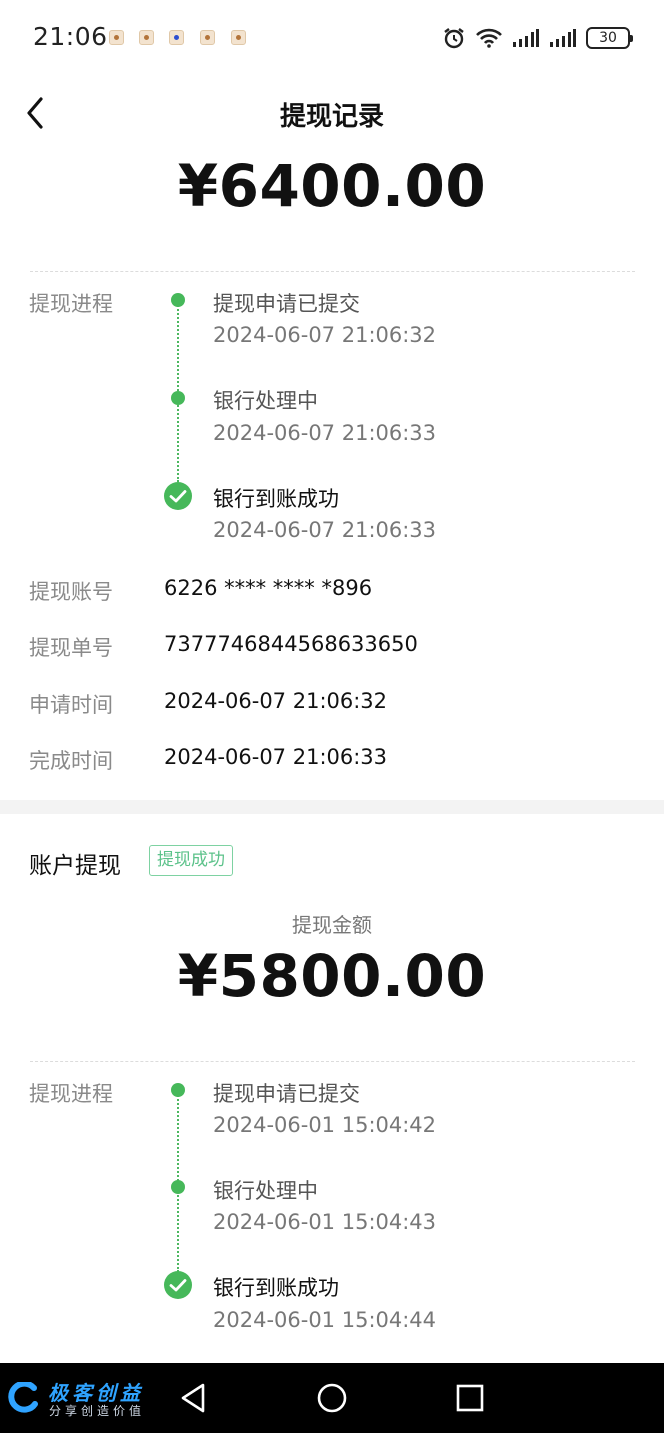 The image size is (664, 1433). I want to click on field-label: 提现单号, so click(71, 648).